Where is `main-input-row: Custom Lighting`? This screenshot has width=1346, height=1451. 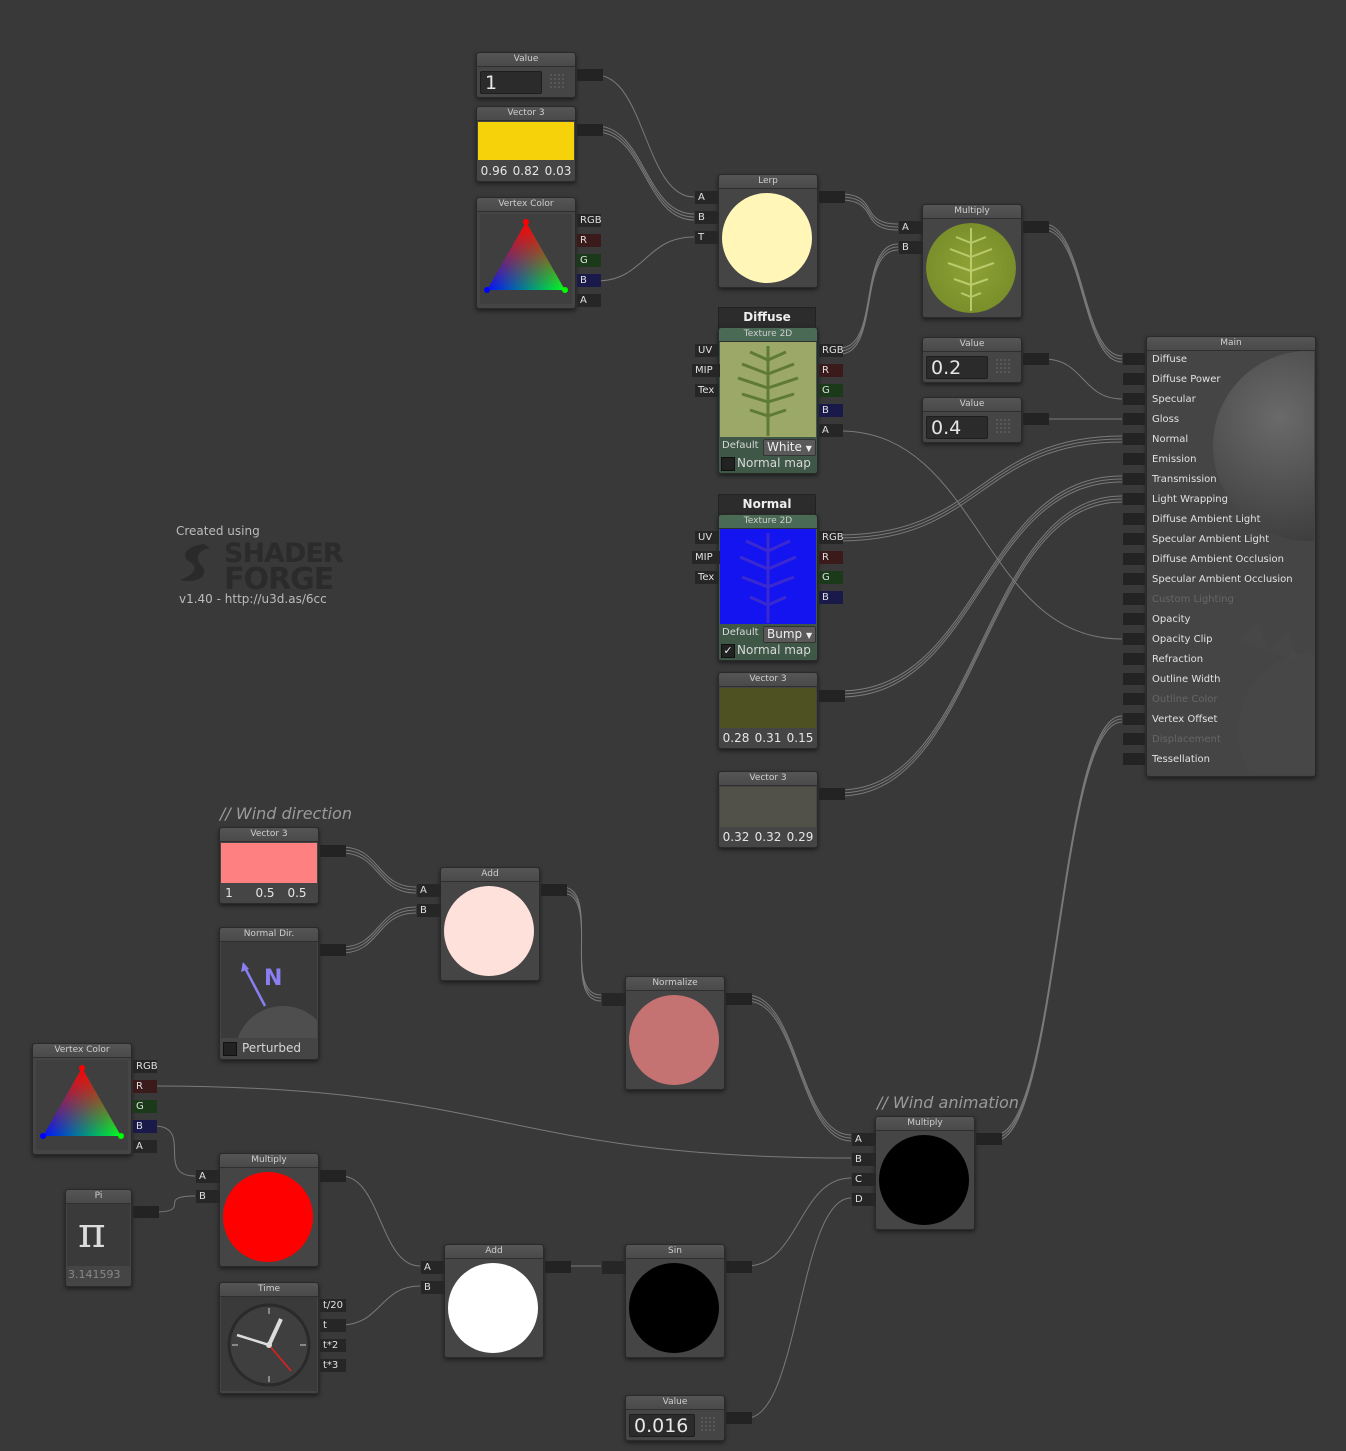
main-input-row: Custom Lighting is located at coordinates (1219, 599).